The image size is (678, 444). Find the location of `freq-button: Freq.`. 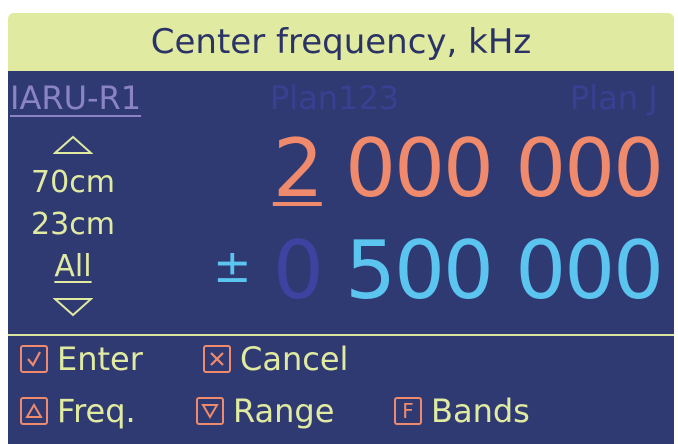

freq-button: Freq. is located at coordinates (78, 411).